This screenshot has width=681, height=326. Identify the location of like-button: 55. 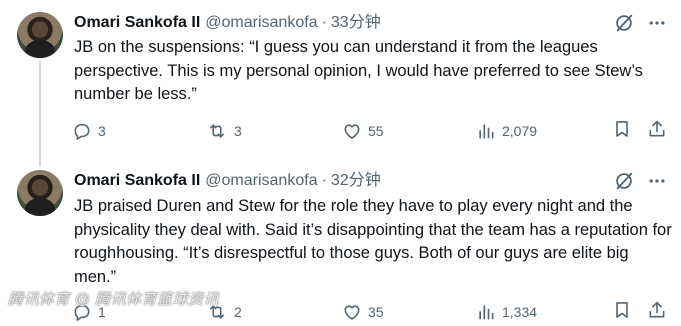
(363, 131).